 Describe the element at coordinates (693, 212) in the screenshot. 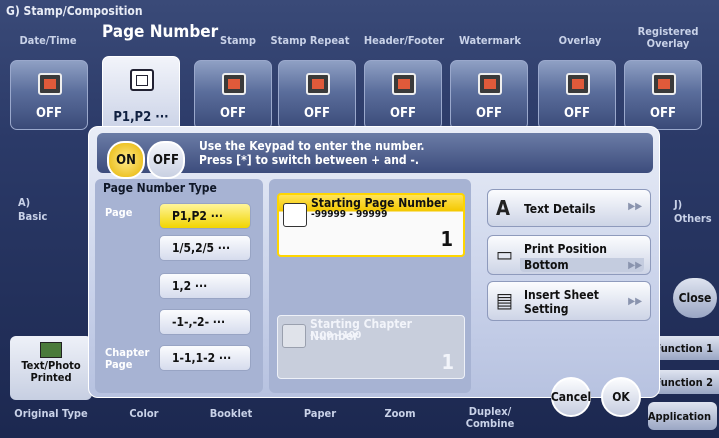

I see `others-section: J) Others` at that location.